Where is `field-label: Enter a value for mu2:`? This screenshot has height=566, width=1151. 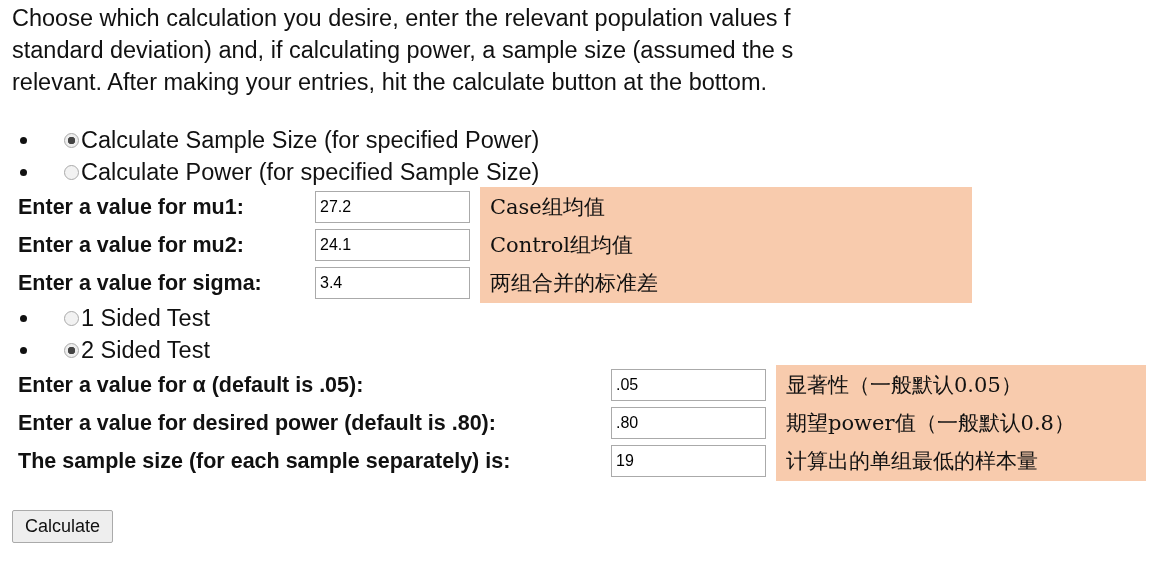
field-label: Enter a value for mu2: is located at coordinates (131, 245).